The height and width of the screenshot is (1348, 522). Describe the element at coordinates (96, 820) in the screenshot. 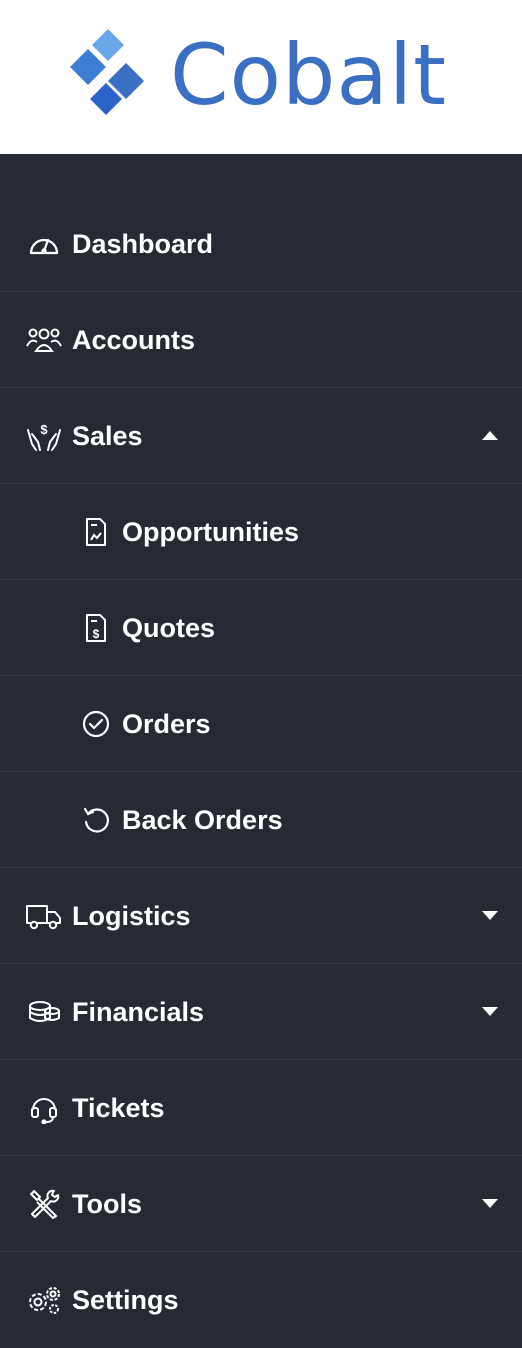

I see `undo-icon` at that location.